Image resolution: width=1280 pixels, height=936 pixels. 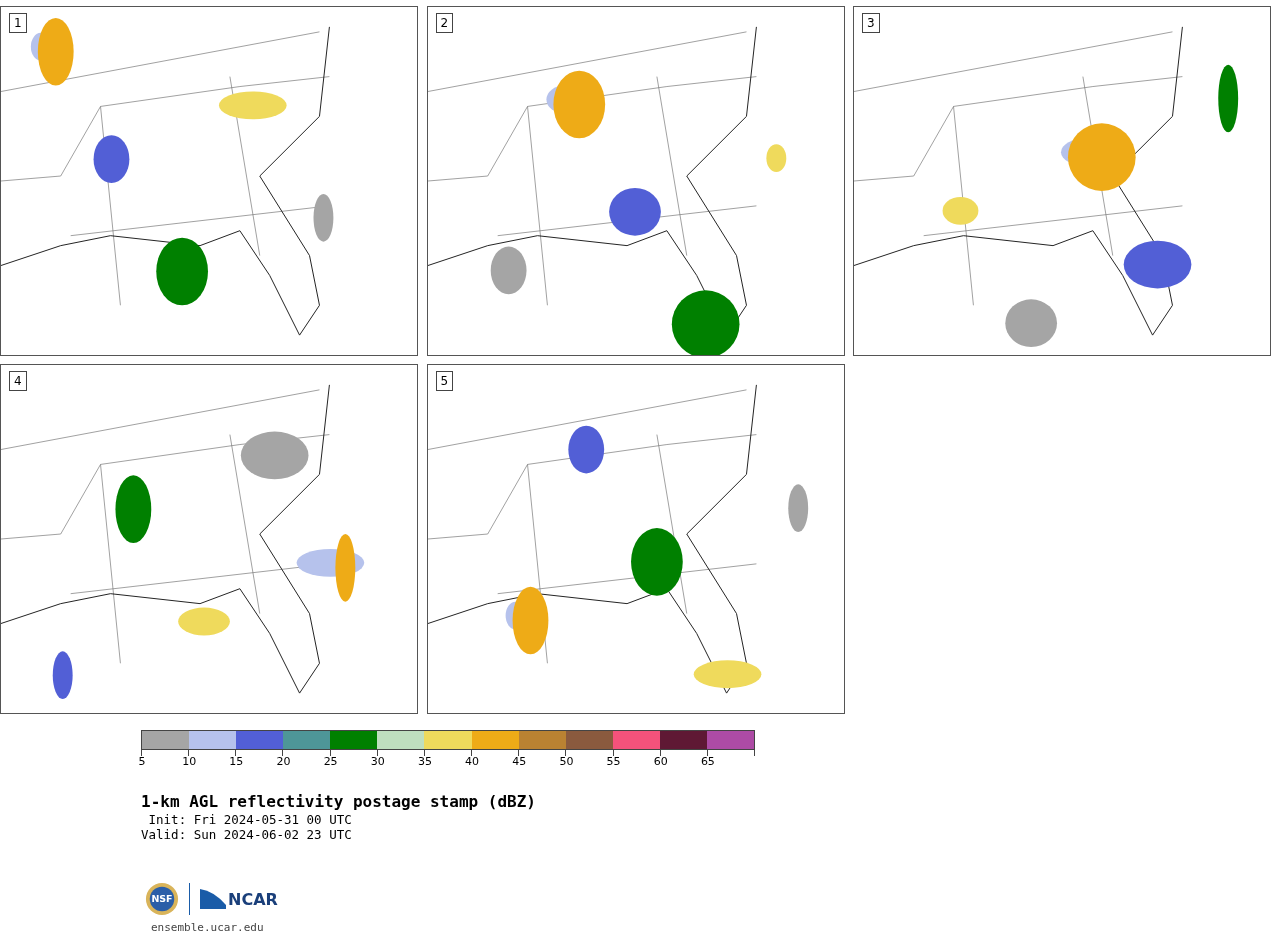 What do you see at coordinates (189, 761) in the screenshot?
I see `tick-label: 10` at bounding box center [189, 761].